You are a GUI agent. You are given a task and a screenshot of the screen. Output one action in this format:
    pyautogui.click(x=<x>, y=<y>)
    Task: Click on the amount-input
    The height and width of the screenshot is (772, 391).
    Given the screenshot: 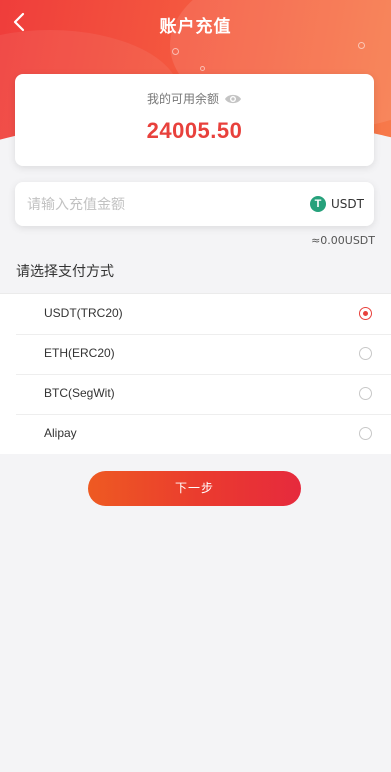 What is the action you would take?
    pyautogui.click(x=162, y=205)
    